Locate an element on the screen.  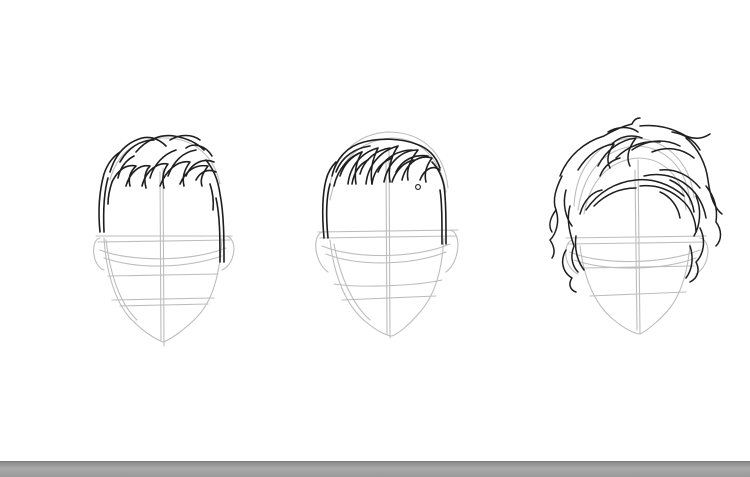
bottom-scrollbar is located at coordinates (375, 469).